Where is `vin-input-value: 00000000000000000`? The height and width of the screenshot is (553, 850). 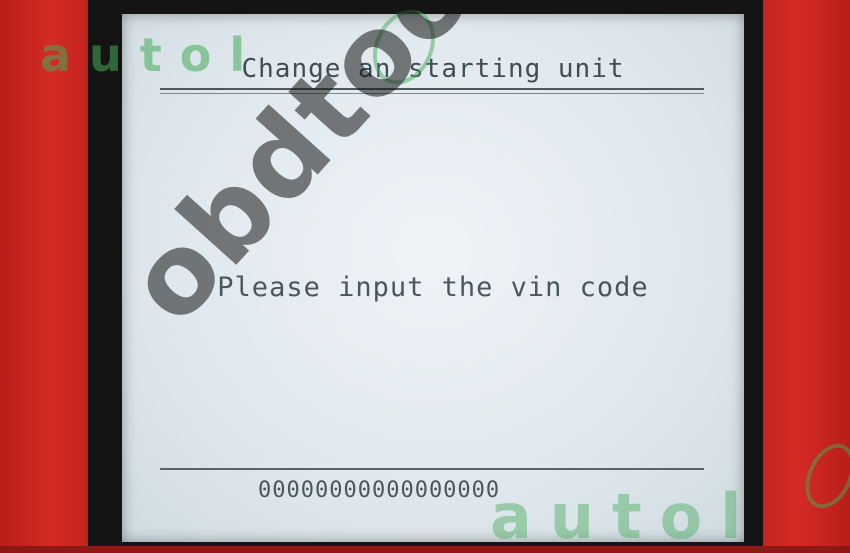 vin-input-value: 00000000000000000 is located at coordinates (379, 490).